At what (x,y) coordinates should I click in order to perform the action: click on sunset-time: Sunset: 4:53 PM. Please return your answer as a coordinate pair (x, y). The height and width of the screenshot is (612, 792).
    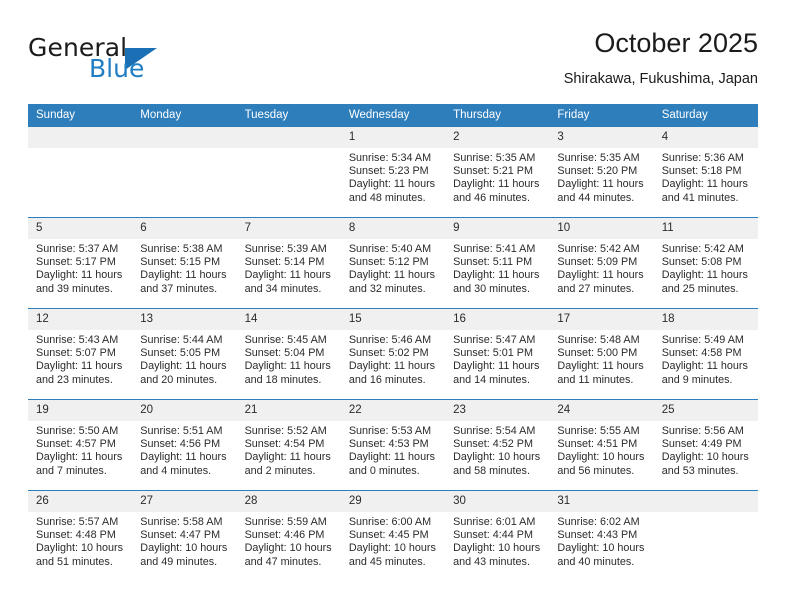
    Looking at the image, I should click on (388, 444).